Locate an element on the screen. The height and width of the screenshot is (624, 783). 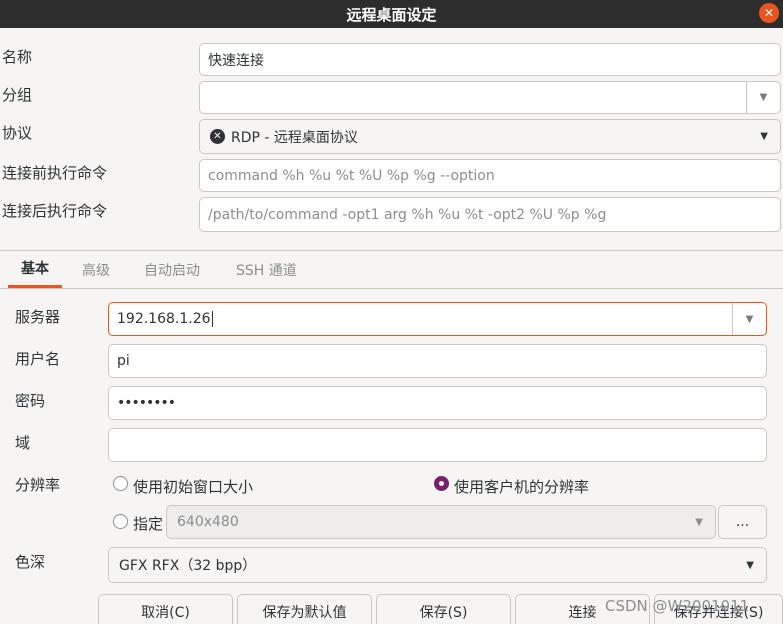
tab-autostart-label: 自动启动 is located at coordinates (172, 270).